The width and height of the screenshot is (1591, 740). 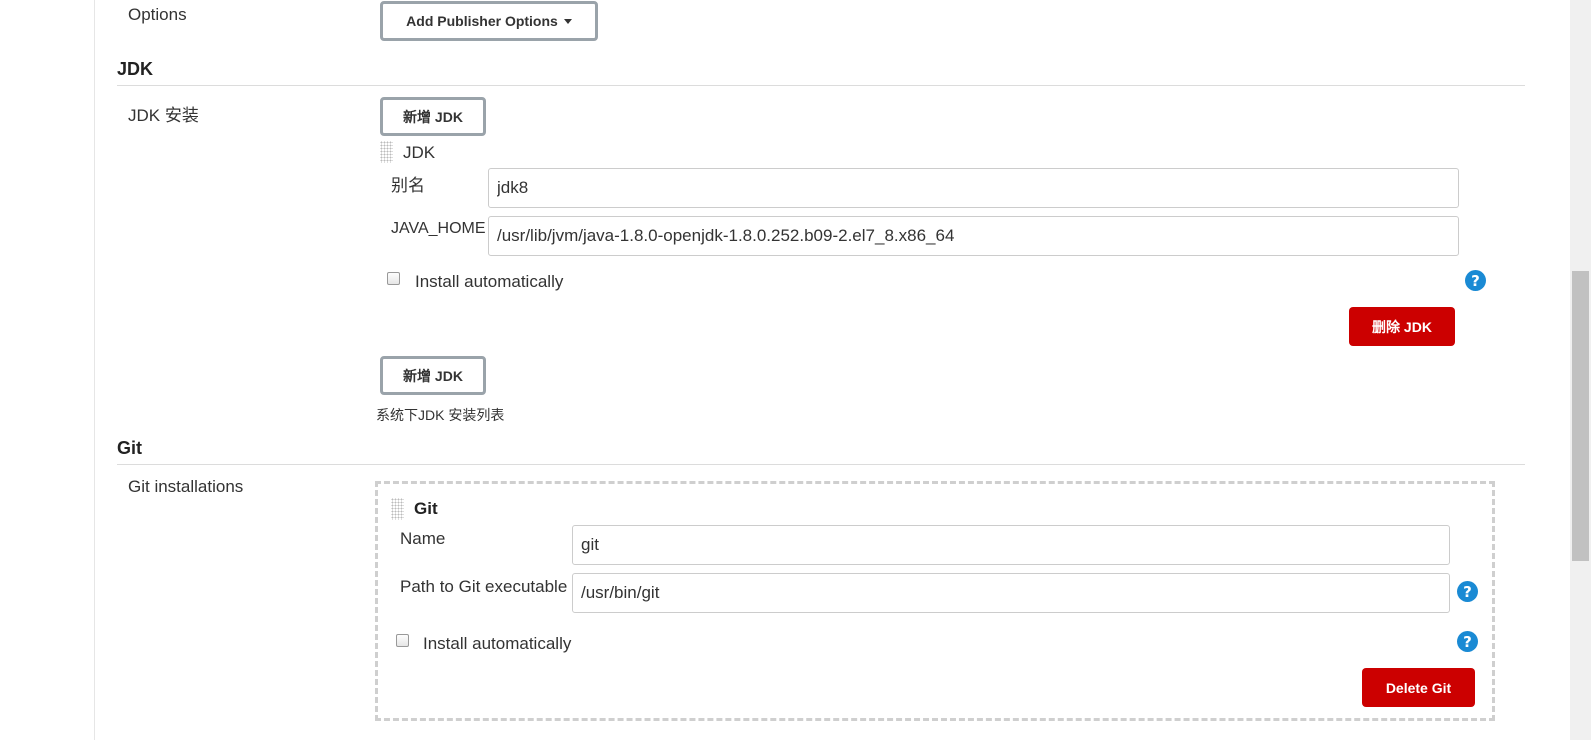 I want to click on delete-jdk-button: 删除 JDK, so click(x=1402, y=326).